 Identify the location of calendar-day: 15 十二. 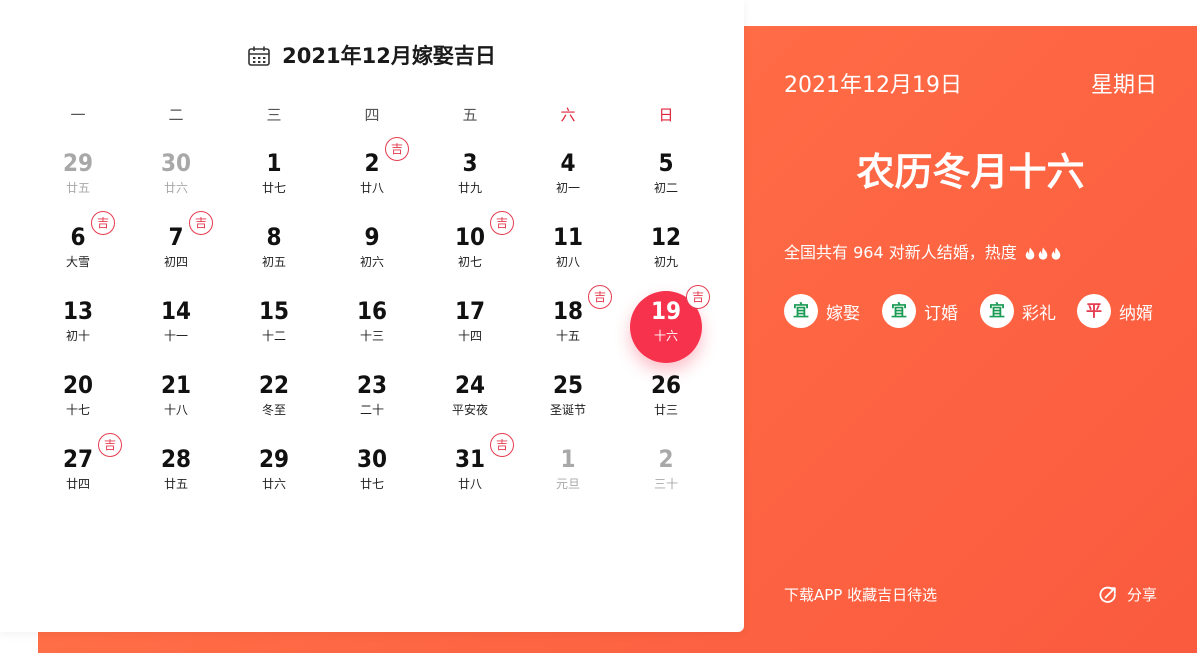
(274, 331).